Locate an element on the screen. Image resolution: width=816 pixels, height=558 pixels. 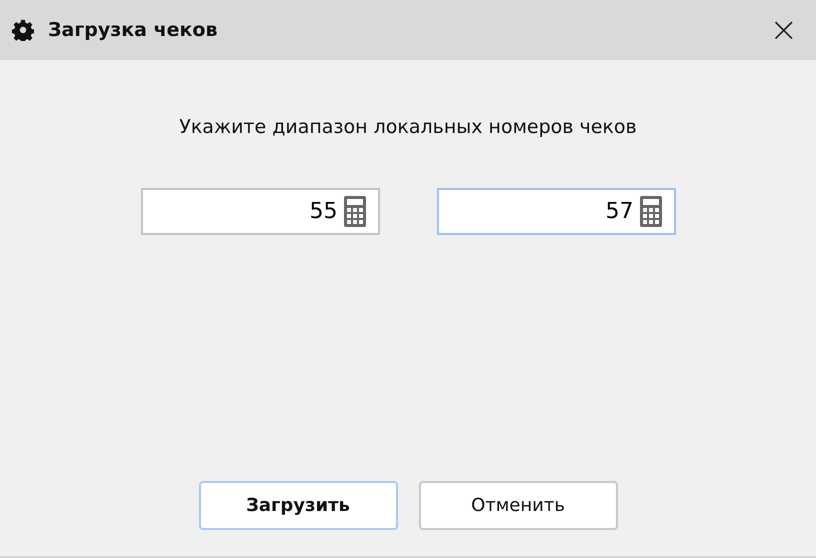
load-button: Загрузить is located at coordinates (298, 505).